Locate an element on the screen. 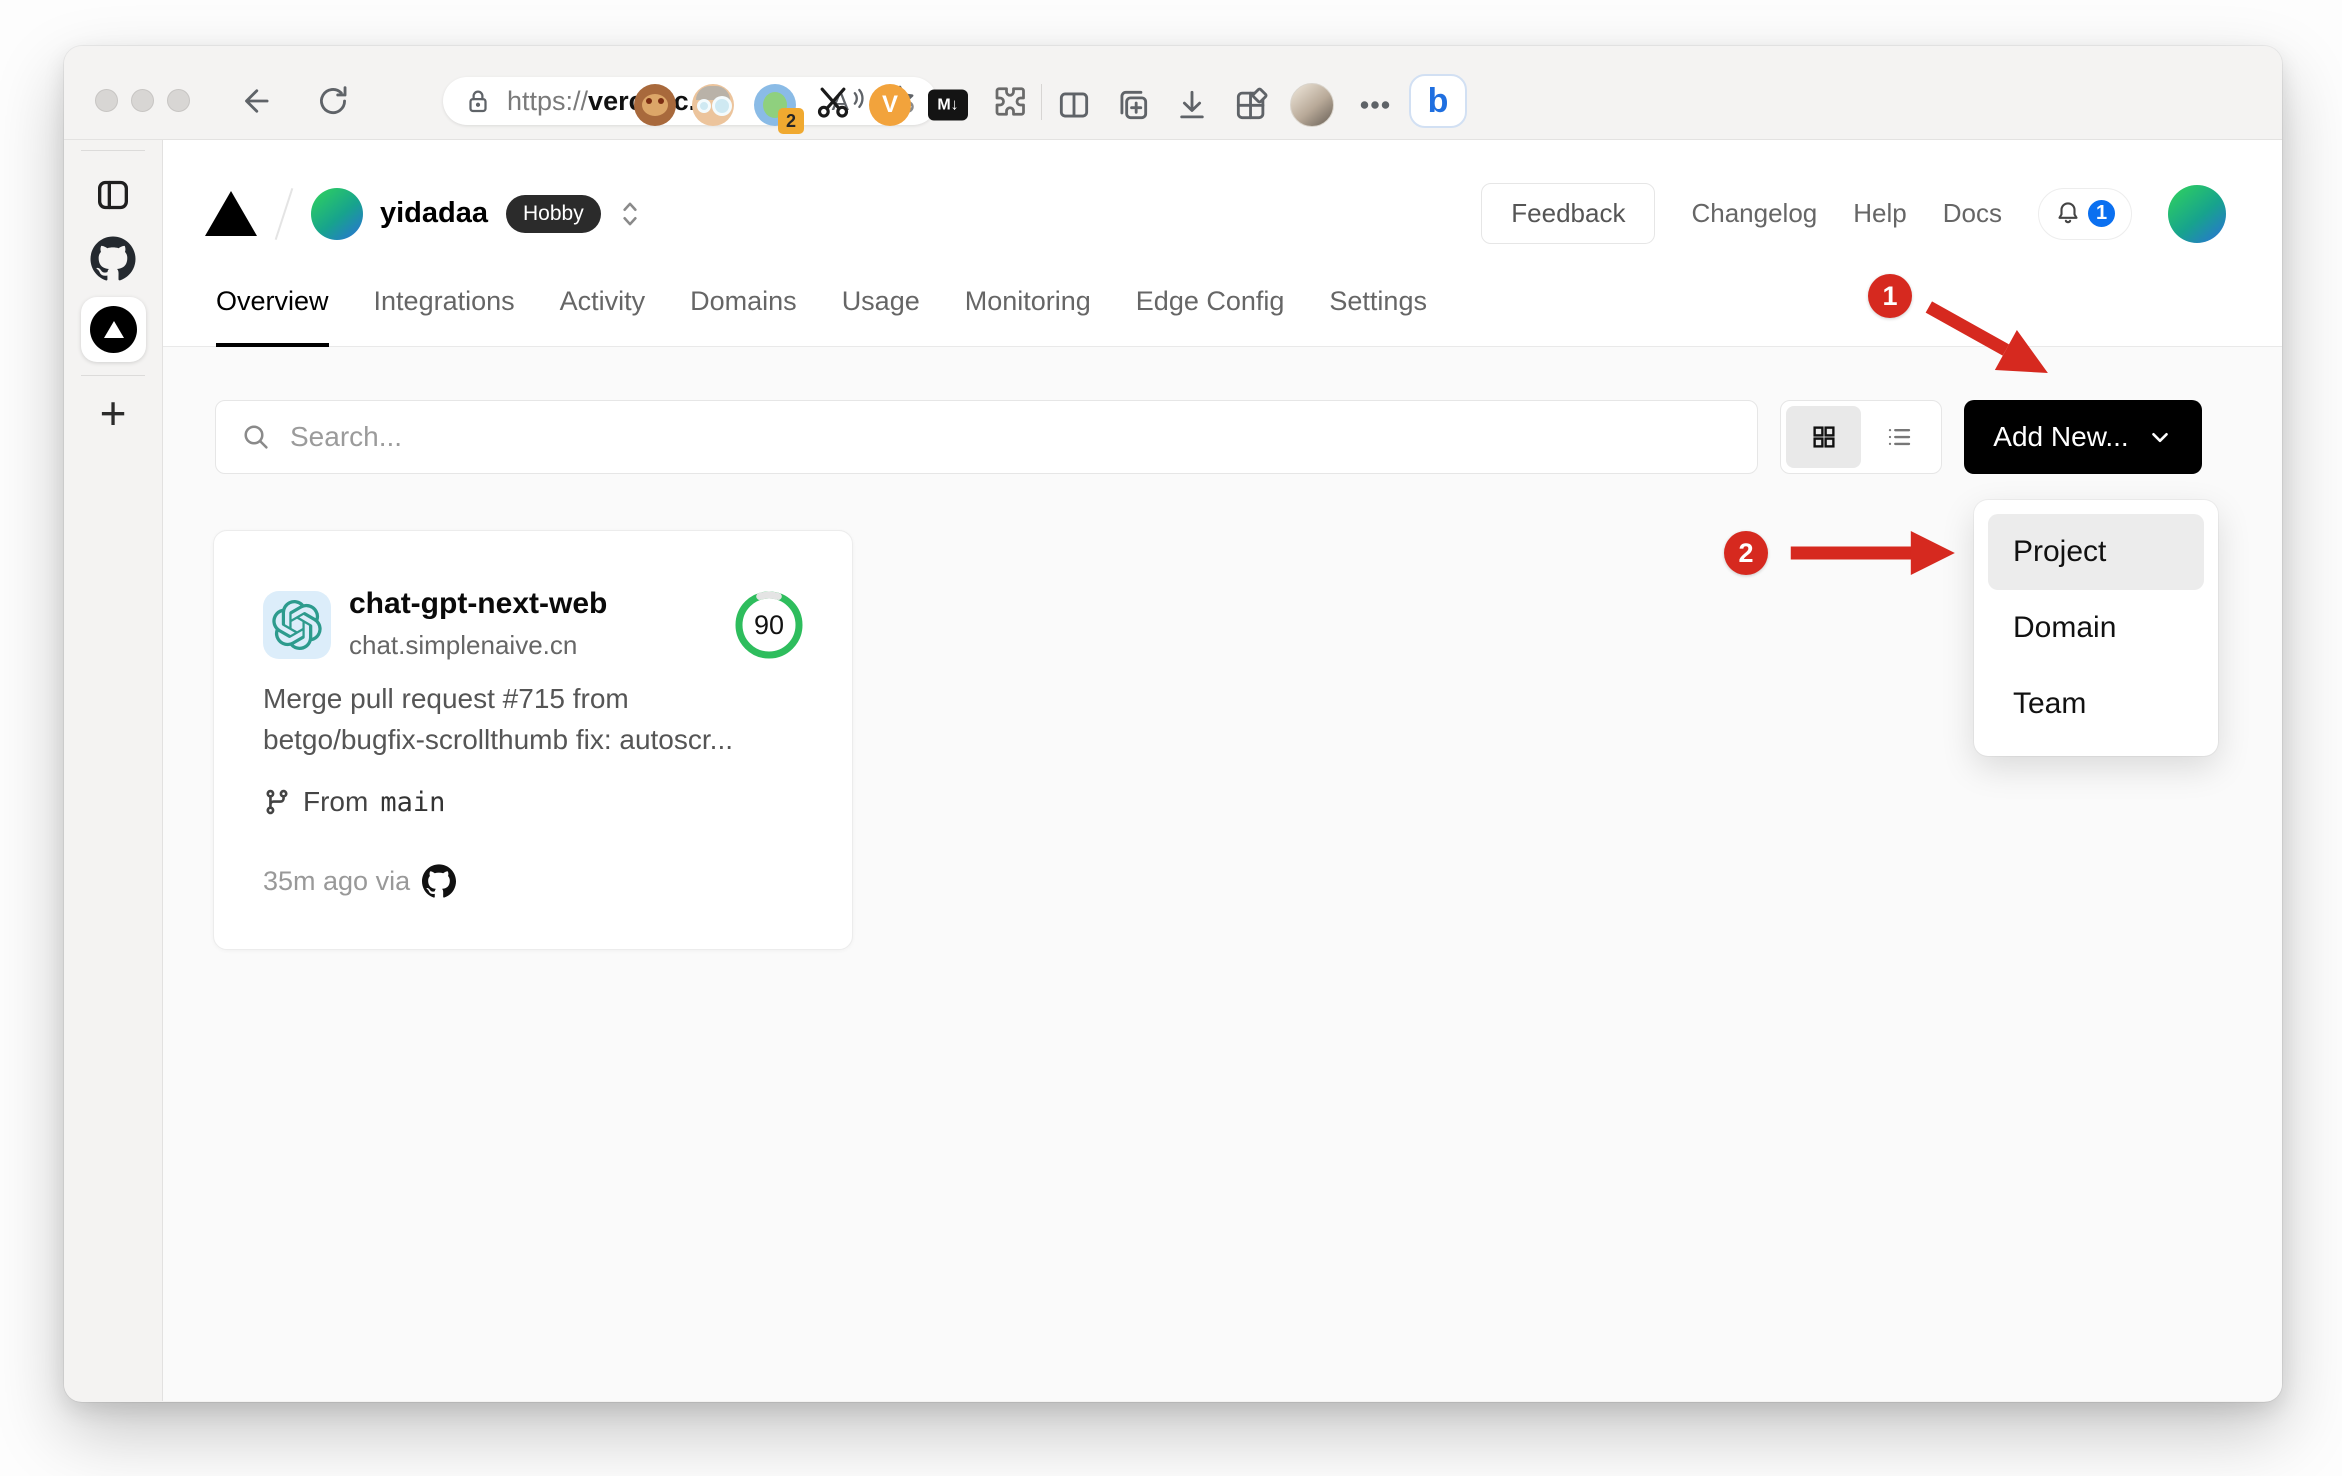  more-menu-button is located at coordinates (1375, 105).